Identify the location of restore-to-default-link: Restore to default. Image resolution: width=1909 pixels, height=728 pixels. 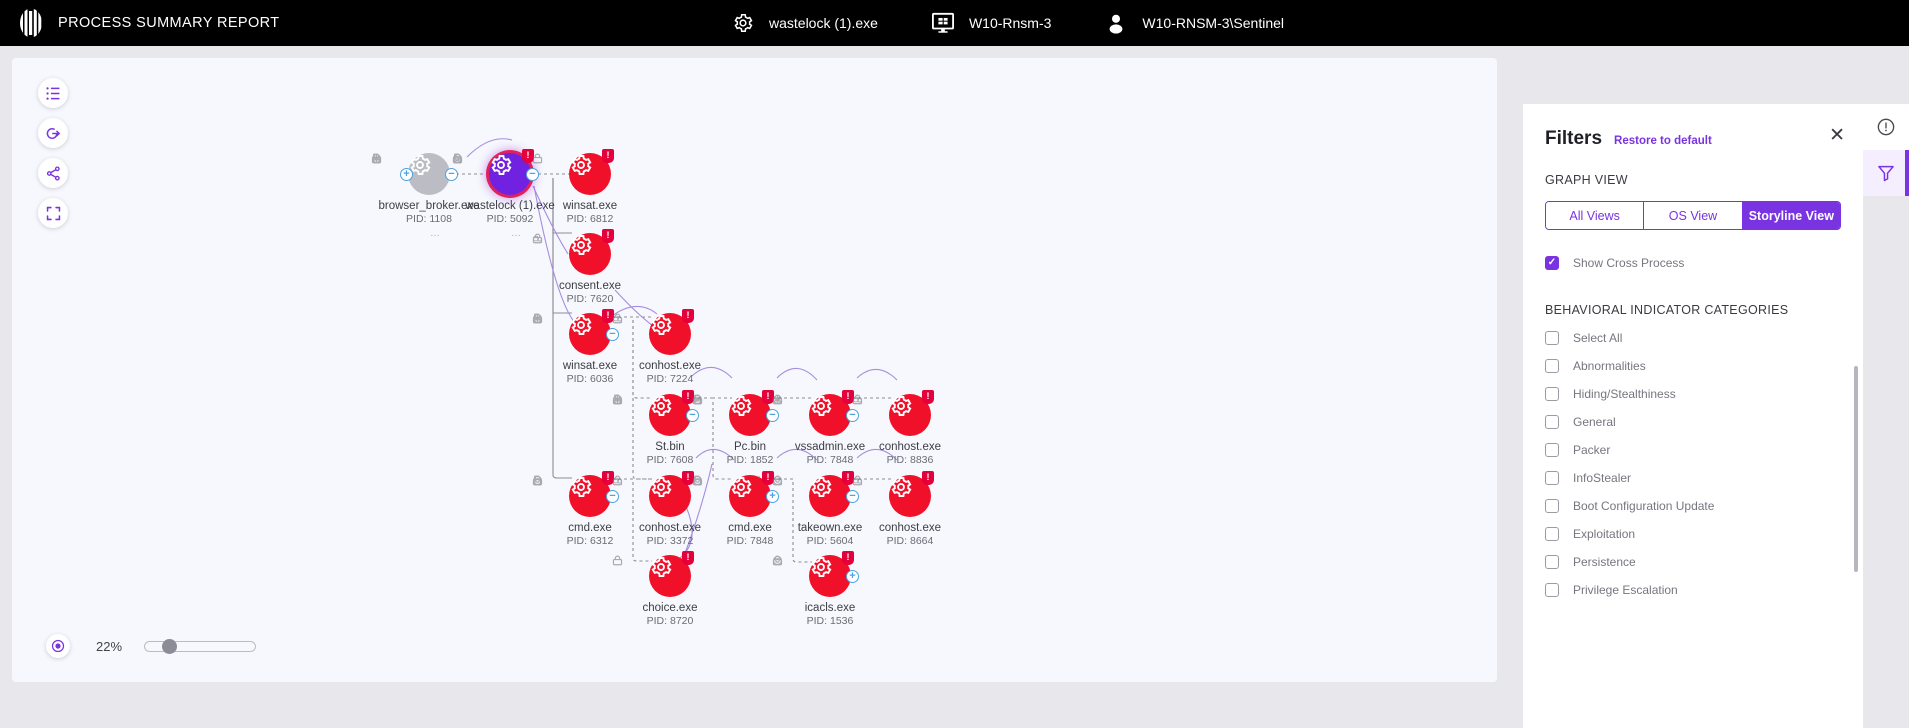
(1663, 141).